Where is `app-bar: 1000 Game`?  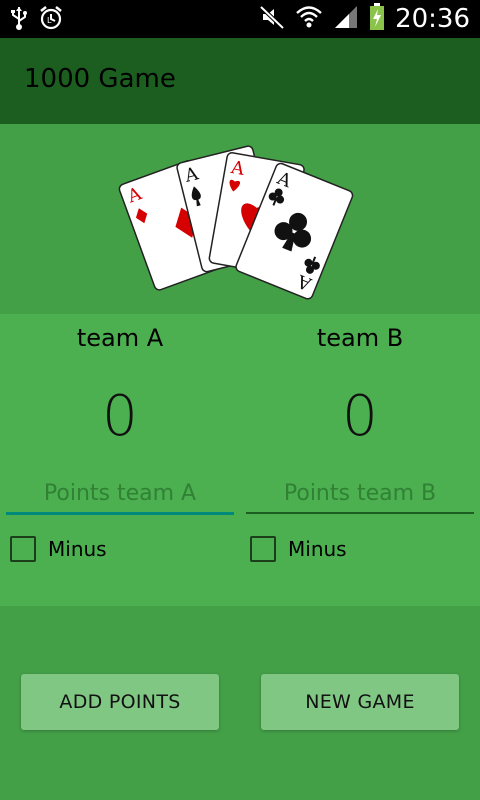
app-bar: 1000 Game is located at coordinates (240, 81).